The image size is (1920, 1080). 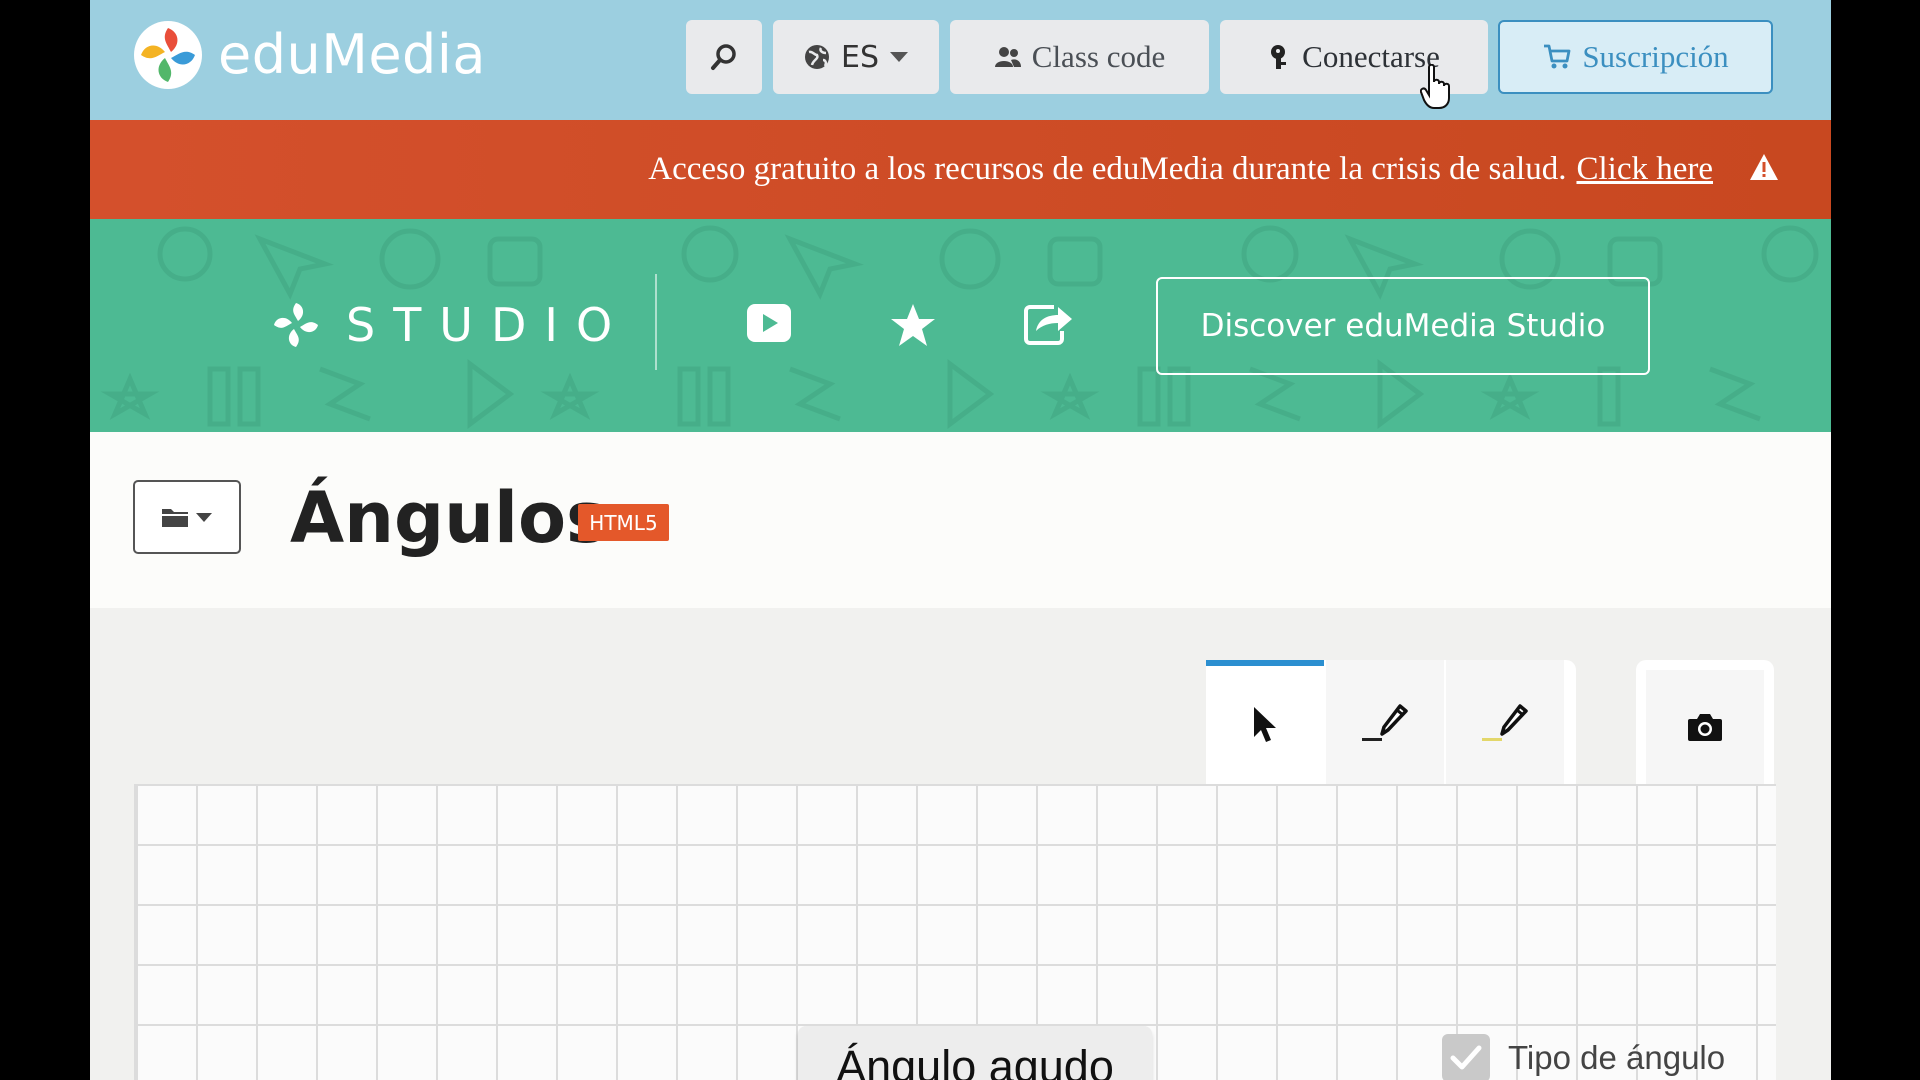 What do you see at coordinates (817, 57) in the screenshot?
I see `globe-icon` at bounding box center [817, 57].